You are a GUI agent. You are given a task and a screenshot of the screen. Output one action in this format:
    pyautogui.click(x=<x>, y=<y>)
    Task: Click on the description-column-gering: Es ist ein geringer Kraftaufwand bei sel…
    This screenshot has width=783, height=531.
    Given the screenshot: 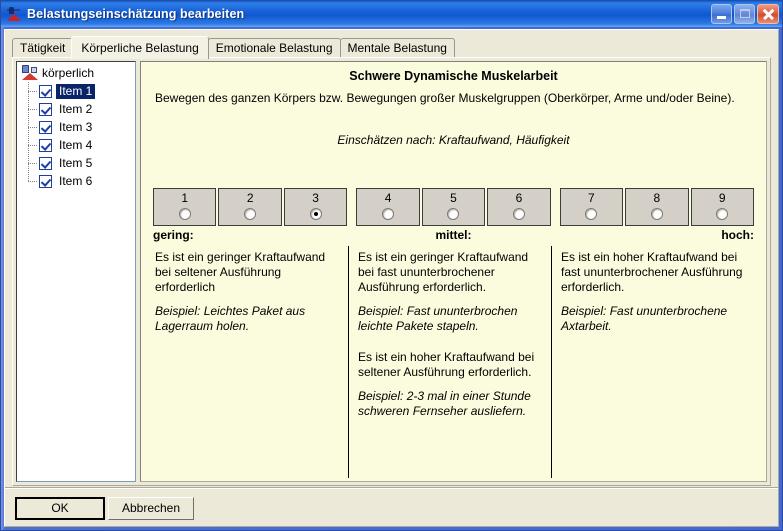 What is the action you would take?
    pyautogui.click(x=250, y=362)
    